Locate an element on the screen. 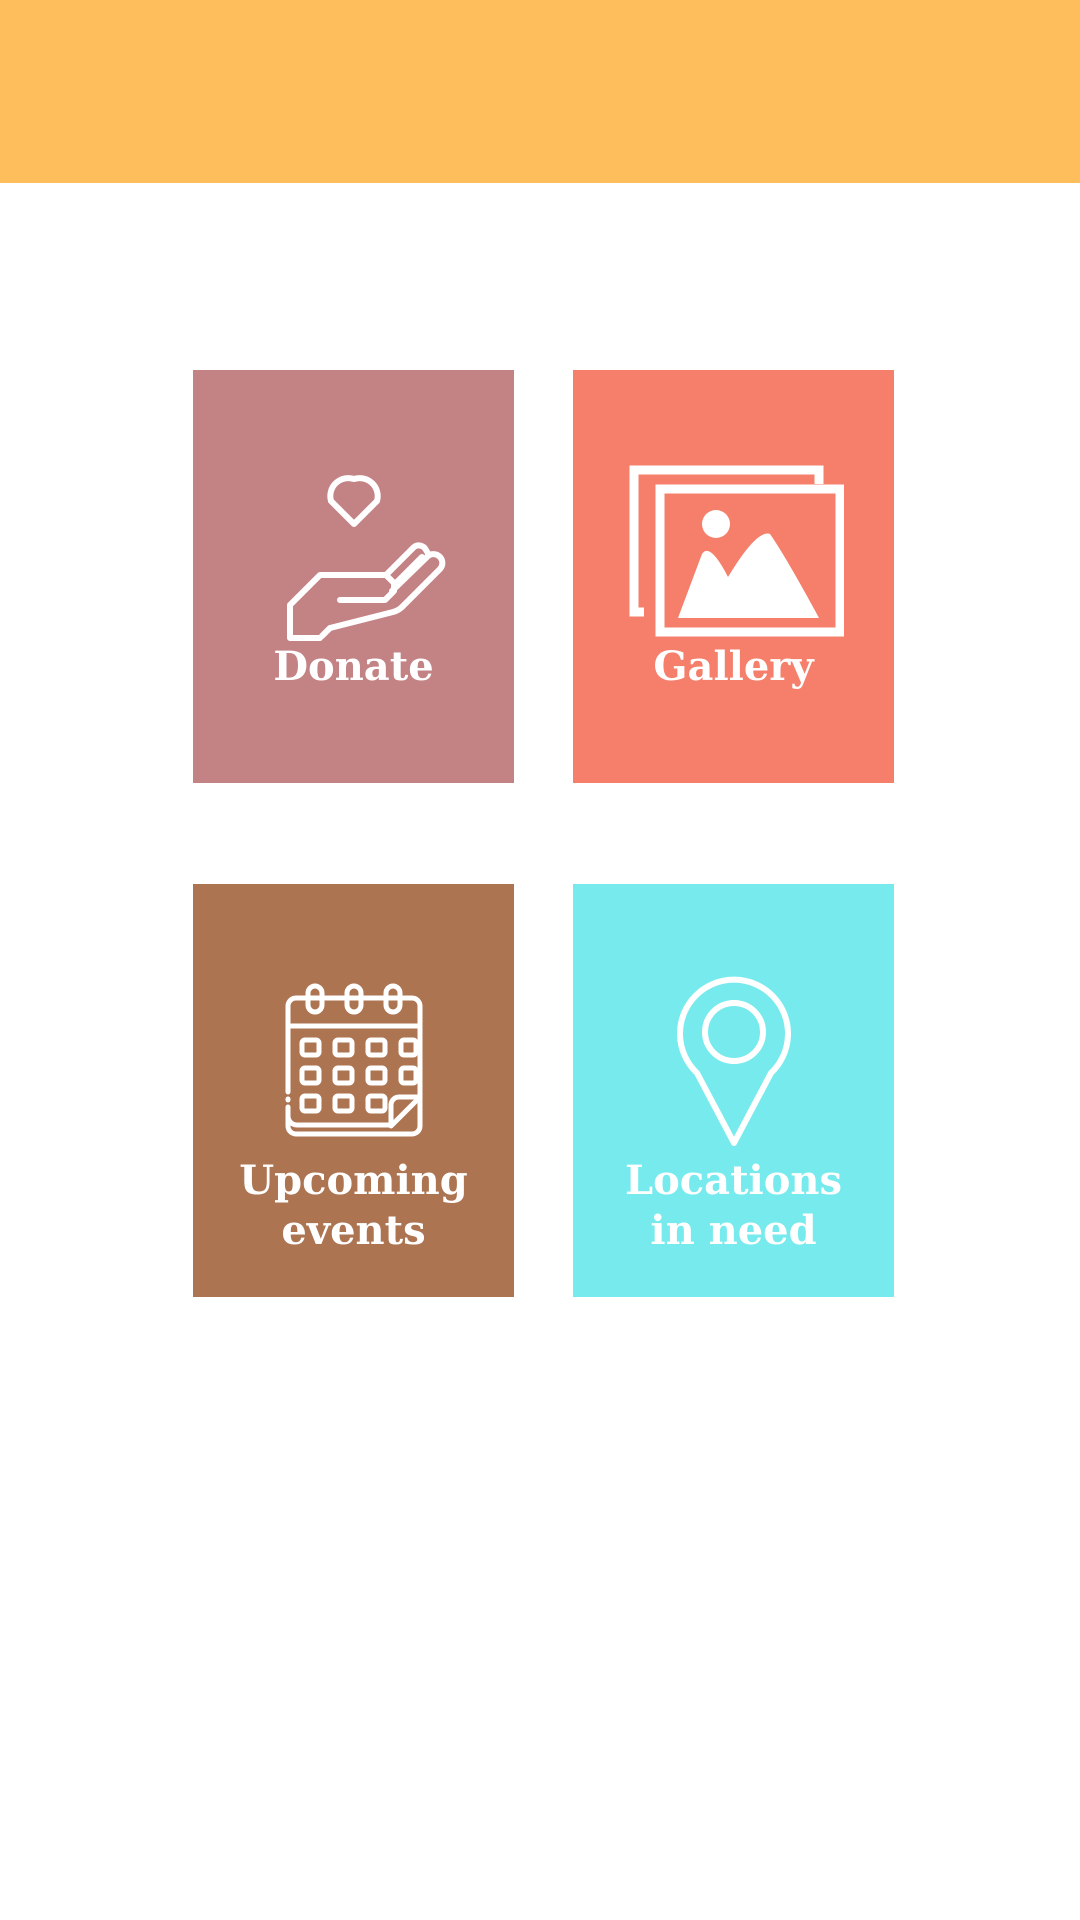 This screenshot has height=1920, width=1080. tile-label-line: Donate is located at coordinates (353, 666).